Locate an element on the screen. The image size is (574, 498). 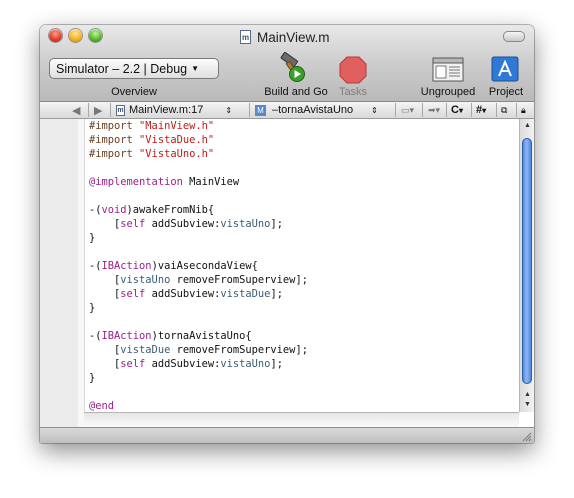
back-arrow-icon: ◀ is located at coordinates (76, 110).